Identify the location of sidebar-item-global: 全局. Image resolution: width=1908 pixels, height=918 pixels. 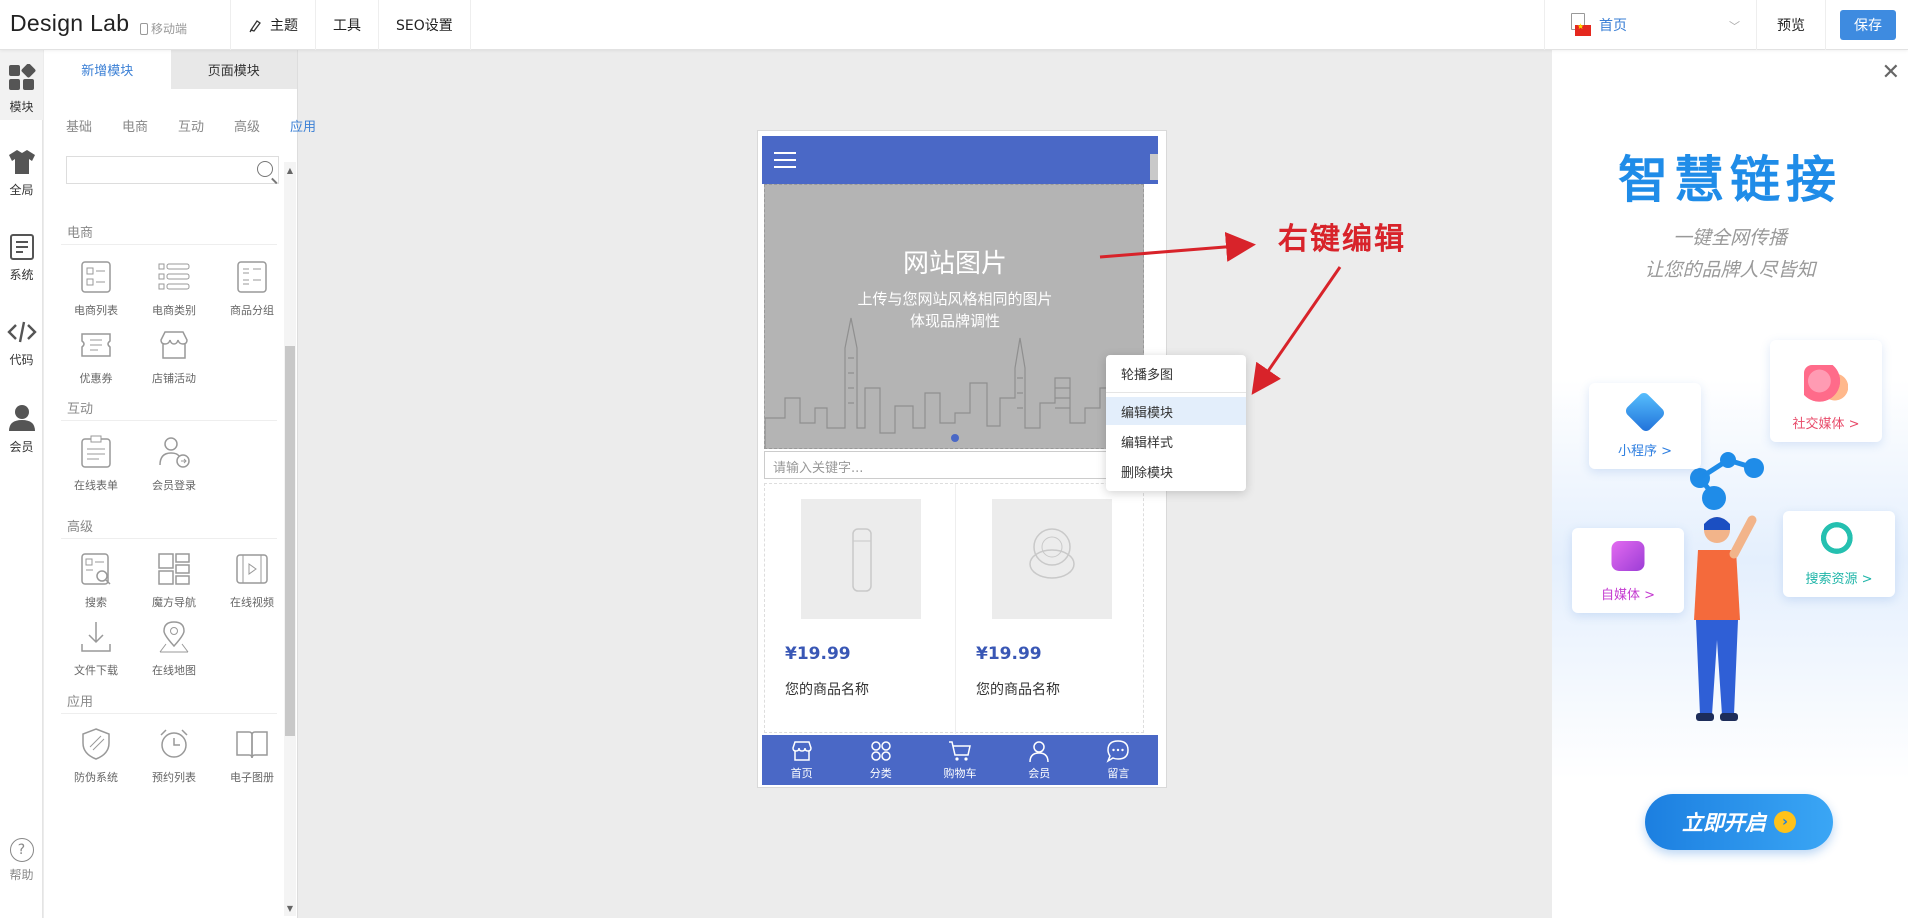
(21, 170).